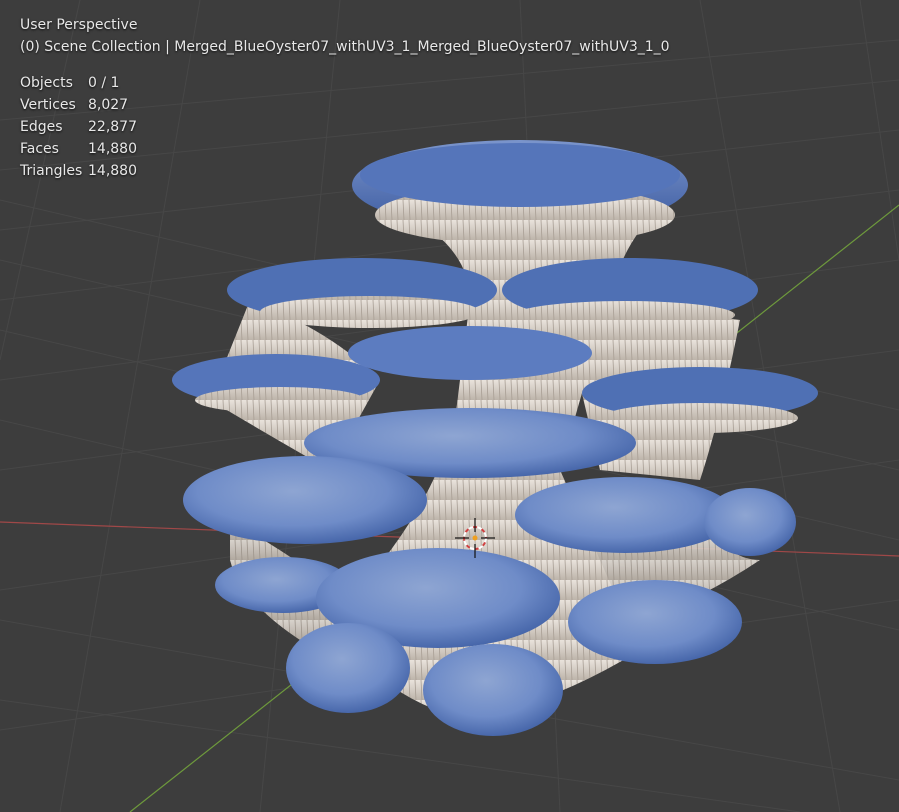 The height and width of the screenshot is (812, 899). What do you see at coordinates (112, 127) in the screenshot?
I see `stat-value: 22,877` at bounding box center [112, 127].